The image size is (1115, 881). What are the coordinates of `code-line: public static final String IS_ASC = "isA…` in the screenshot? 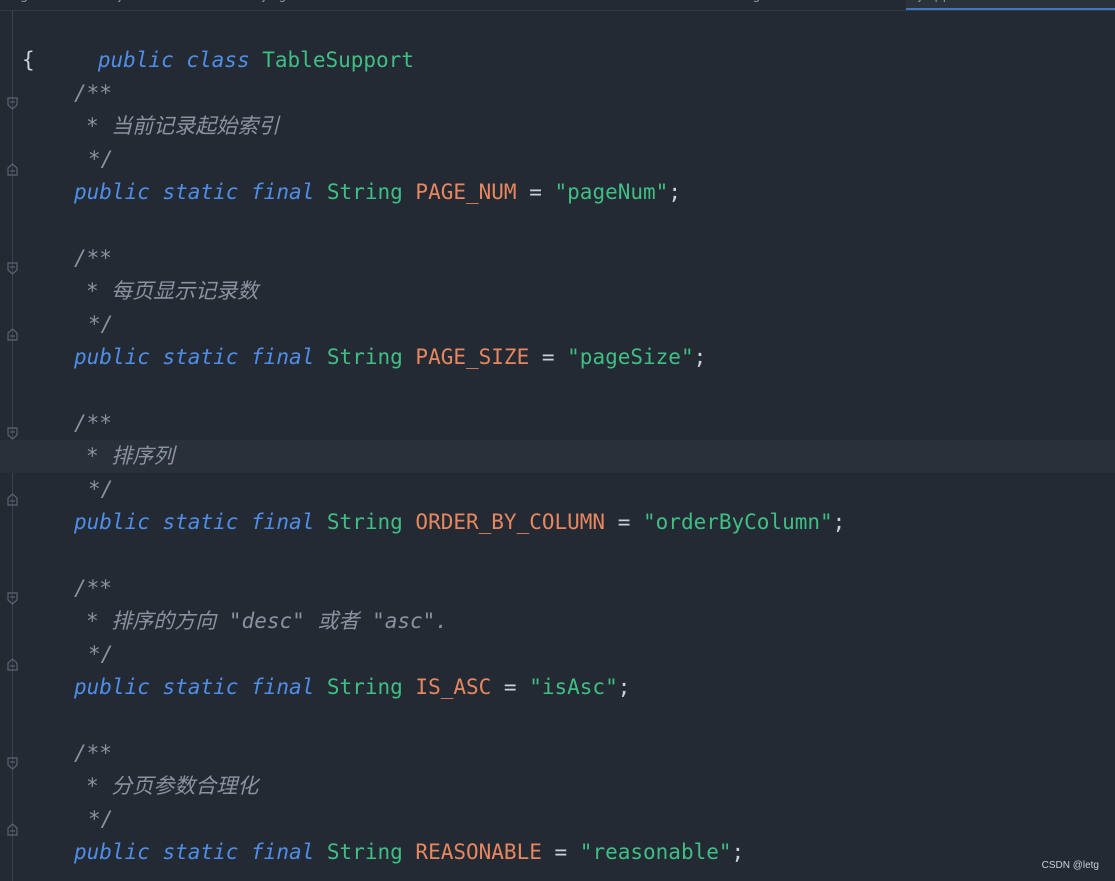 It's located at (557, 687).